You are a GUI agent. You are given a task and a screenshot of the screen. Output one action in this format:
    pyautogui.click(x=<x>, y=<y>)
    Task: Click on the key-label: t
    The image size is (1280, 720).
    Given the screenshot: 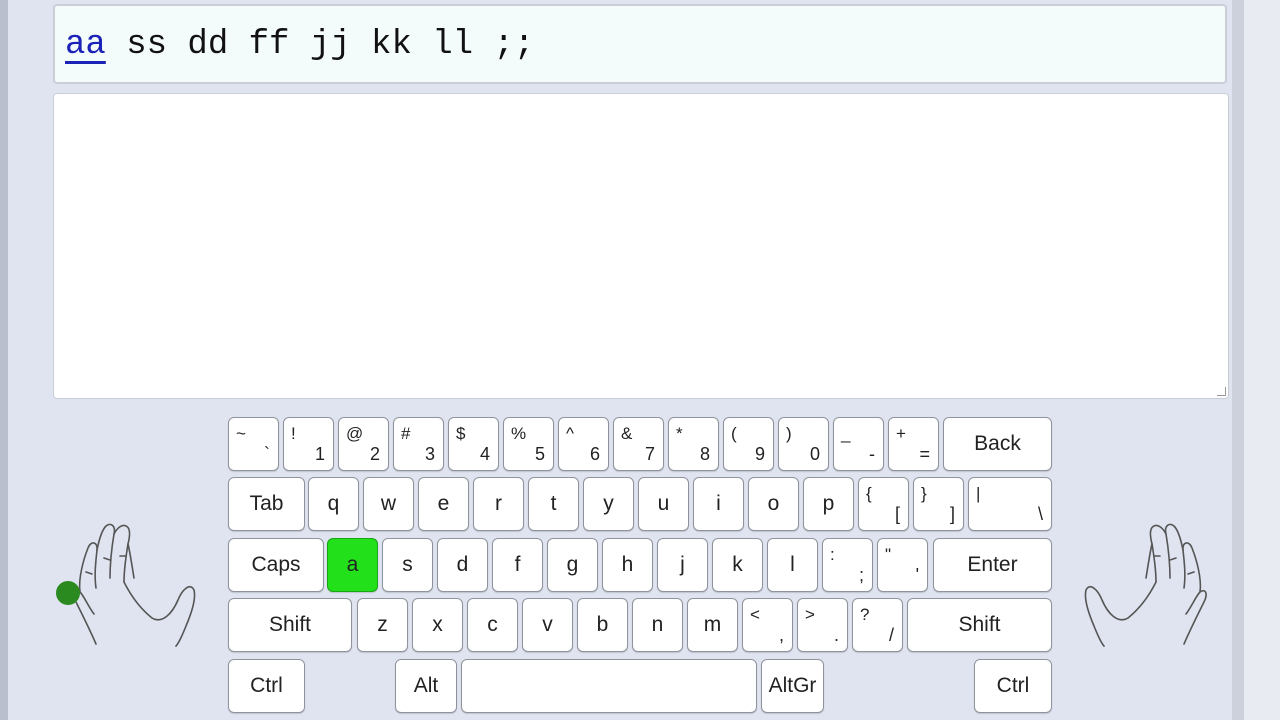 What is the action you would take?
    pyautogui.click(x=553, y=503)
    